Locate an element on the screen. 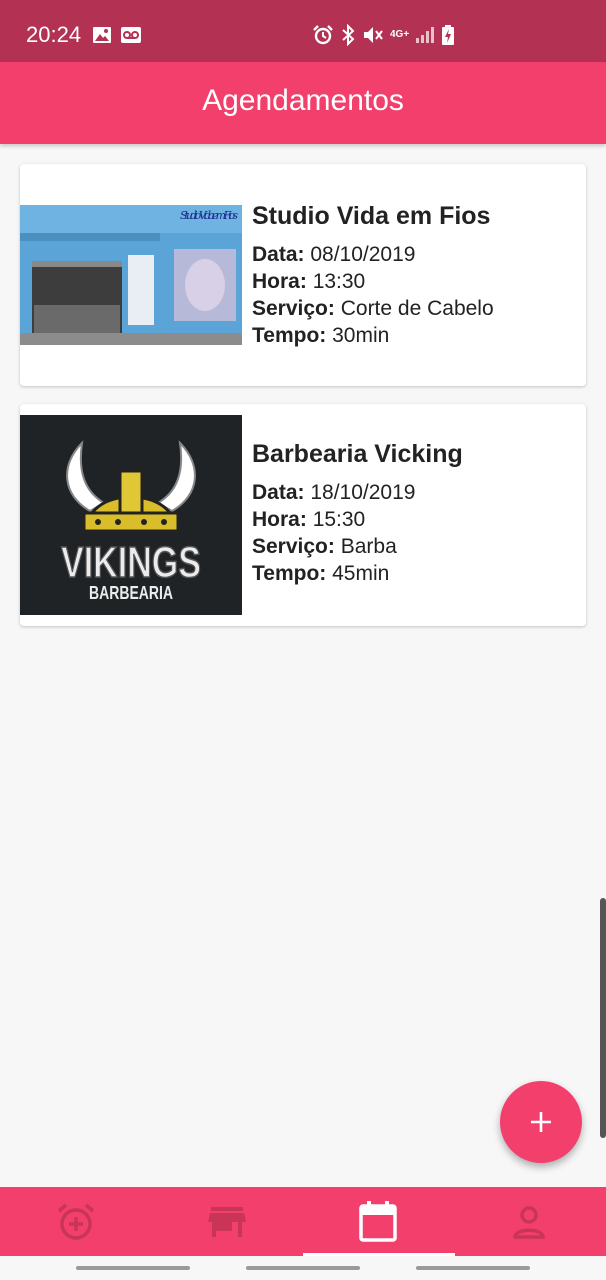  status-time: 20:24 is located at coordinates (54, 34).